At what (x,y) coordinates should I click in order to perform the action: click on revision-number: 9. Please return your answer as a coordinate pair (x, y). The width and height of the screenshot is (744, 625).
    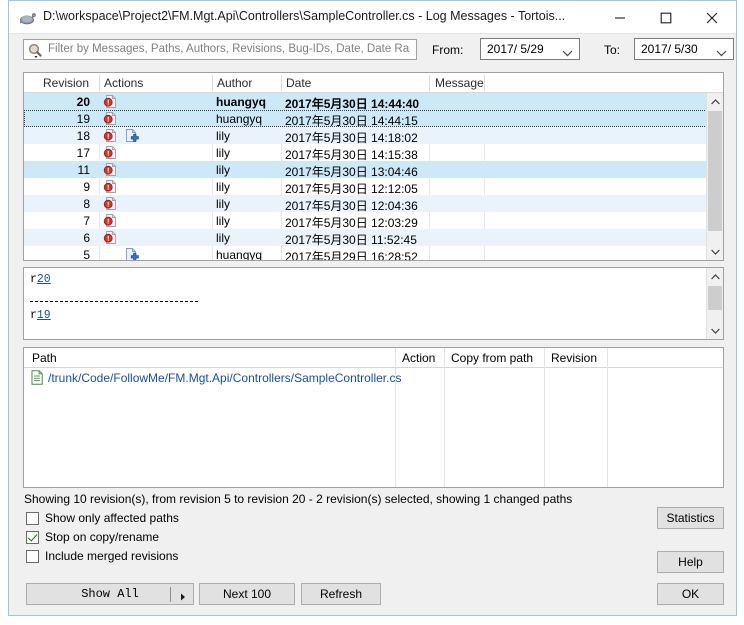
    Looking at the image, I should click on (86, 187).